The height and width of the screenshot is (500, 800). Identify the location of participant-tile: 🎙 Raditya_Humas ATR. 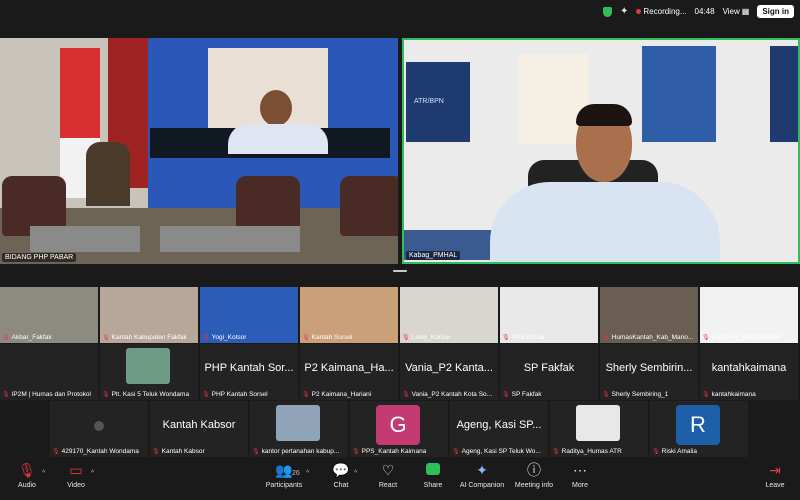
(599, 429).